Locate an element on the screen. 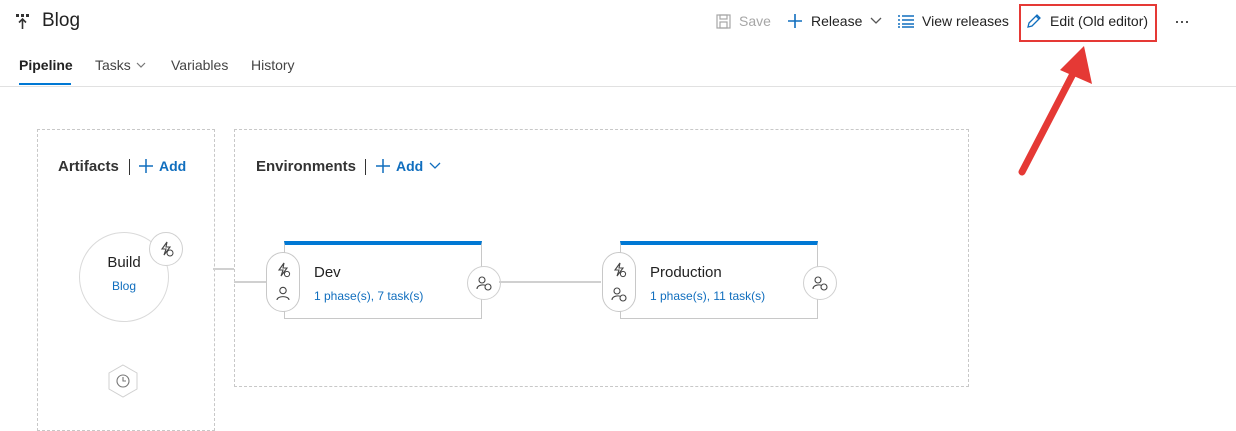 The image size is (1236, 431). tab-history: History is located at coordinates (273, 65).